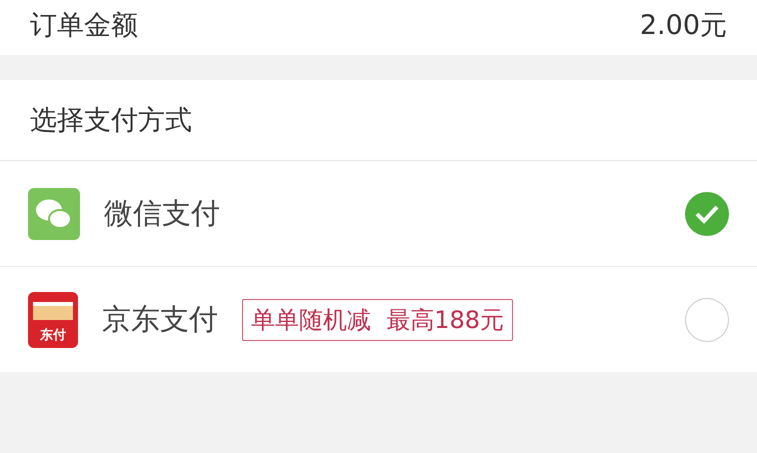 The height and width of the screenshot is (453, 757). Describe the element at coordinates (54, 214) in the screenshot. I see `chat-bubbles-icon` at that location.